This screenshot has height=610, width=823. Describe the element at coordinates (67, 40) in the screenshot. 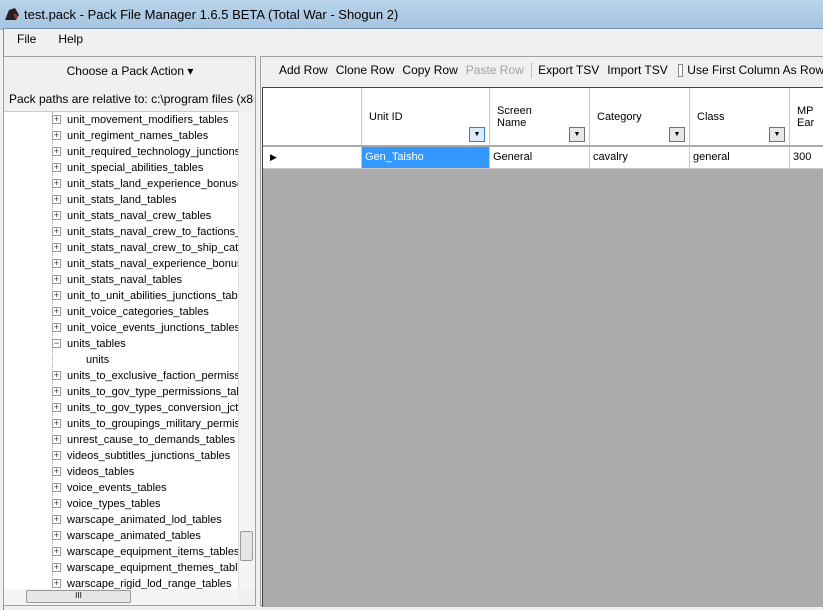

I see `menu-help: Help` at that location.